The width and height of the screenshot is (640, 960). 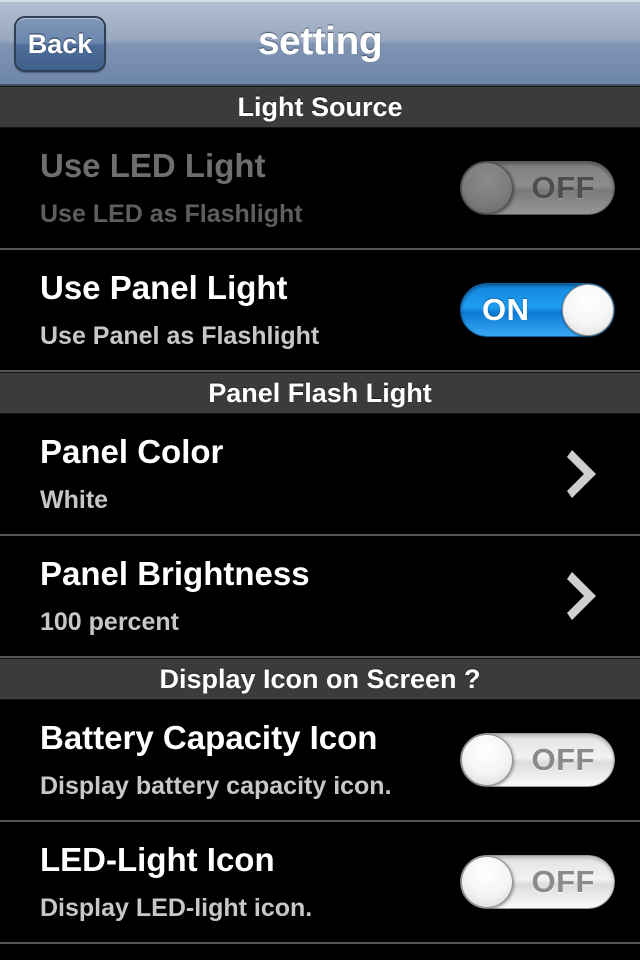 I want to click on row-subtitle: 100 percent, so click(x=109, y=622).